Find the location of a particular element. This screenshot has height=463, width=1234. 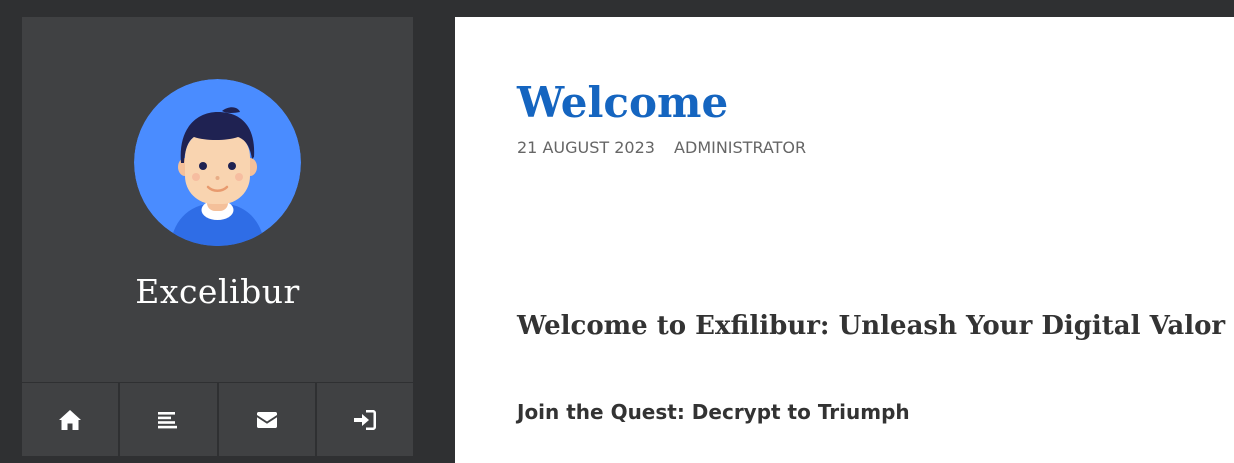

home-icon is located at coordinates (70, 420).